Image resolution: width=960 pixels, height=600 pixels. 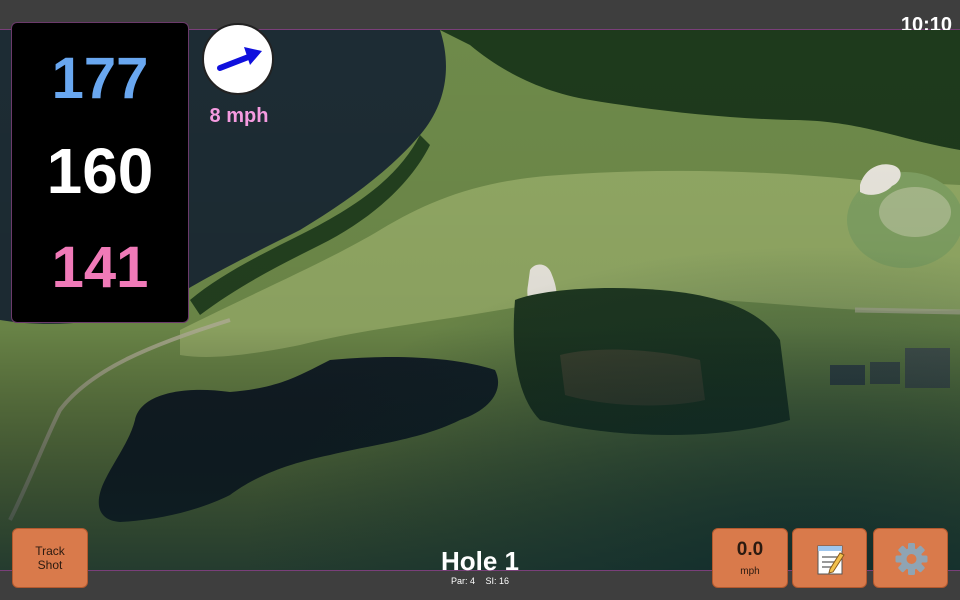 I want to click on hole-stroke-index: SI: 16, so click(x=497, y=581).